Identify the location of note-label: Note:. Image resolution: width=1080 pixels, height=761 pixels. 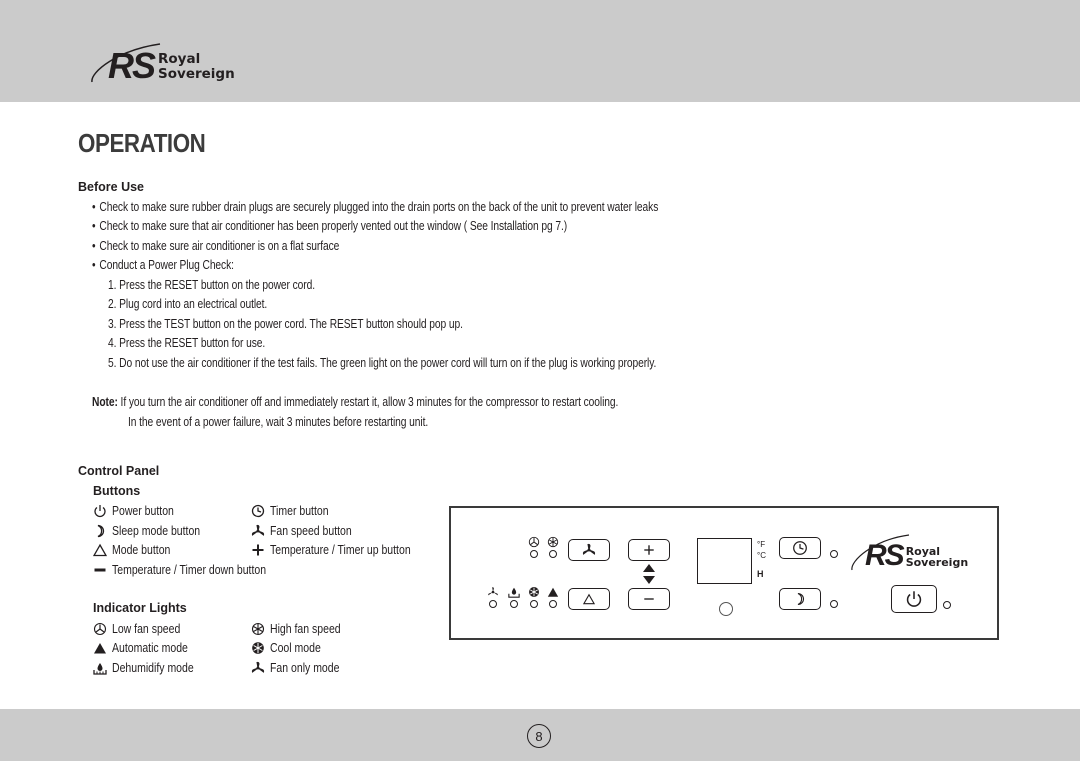
(105, 402).